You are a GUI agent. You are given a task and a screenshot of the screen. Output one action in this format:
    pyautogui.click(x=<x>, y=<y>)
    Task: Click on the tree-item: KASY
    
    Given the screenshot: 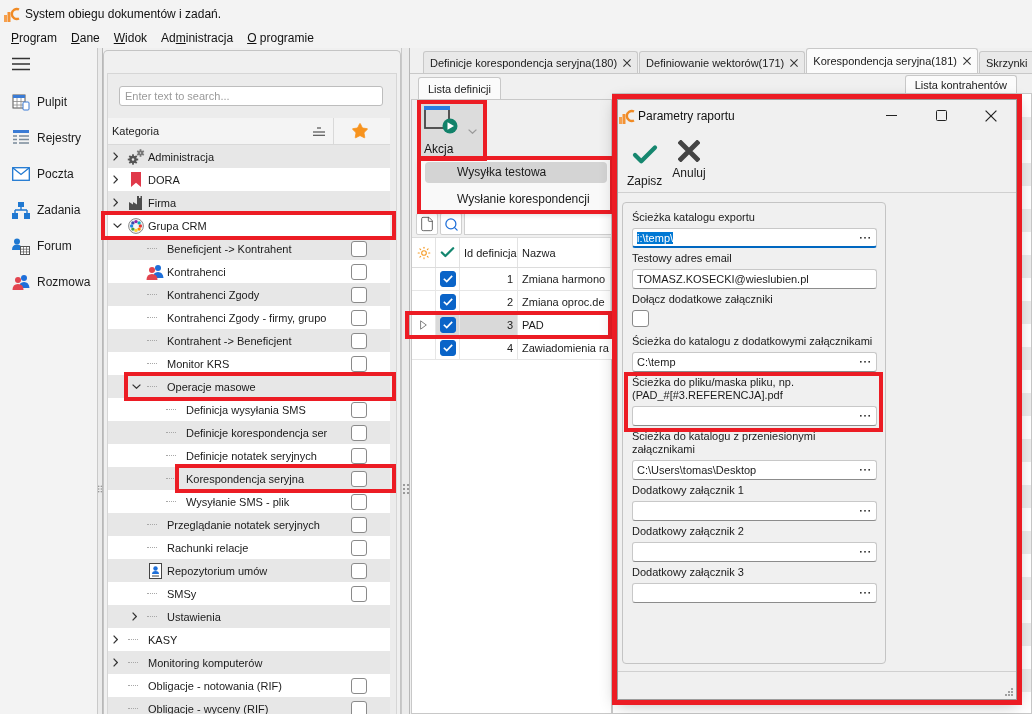 What is the action you would take?
    pyautogui.click(x=249, y=639)
    